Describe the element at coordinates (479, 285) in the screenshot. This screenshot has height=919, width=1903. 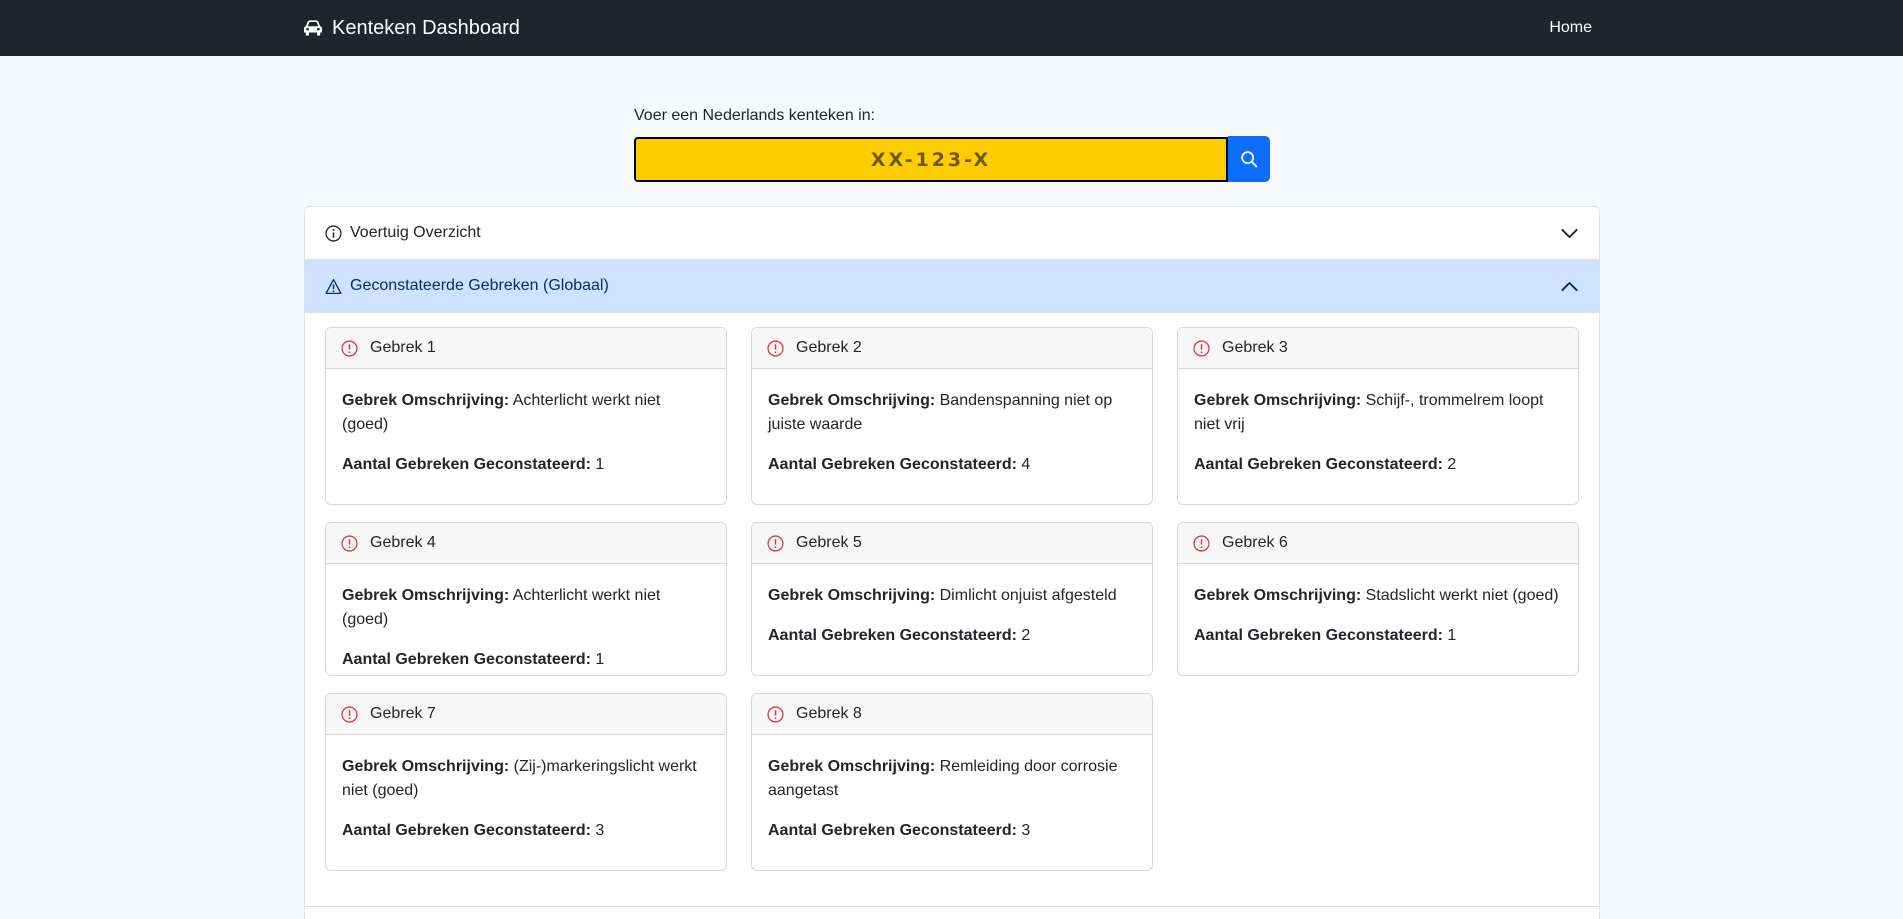
I see `defects-title: Geconstateerde Gebreken (Globaal)` at that location.